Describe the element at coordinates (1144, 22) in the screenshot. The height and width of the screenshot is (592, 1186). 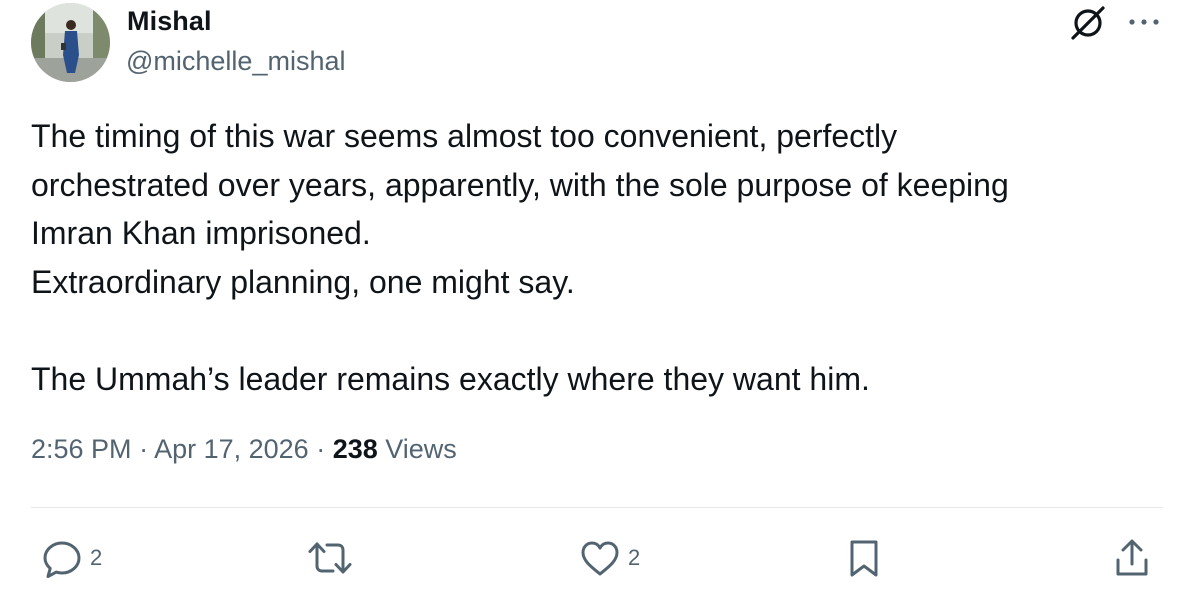
I see `more-icon` at that location.